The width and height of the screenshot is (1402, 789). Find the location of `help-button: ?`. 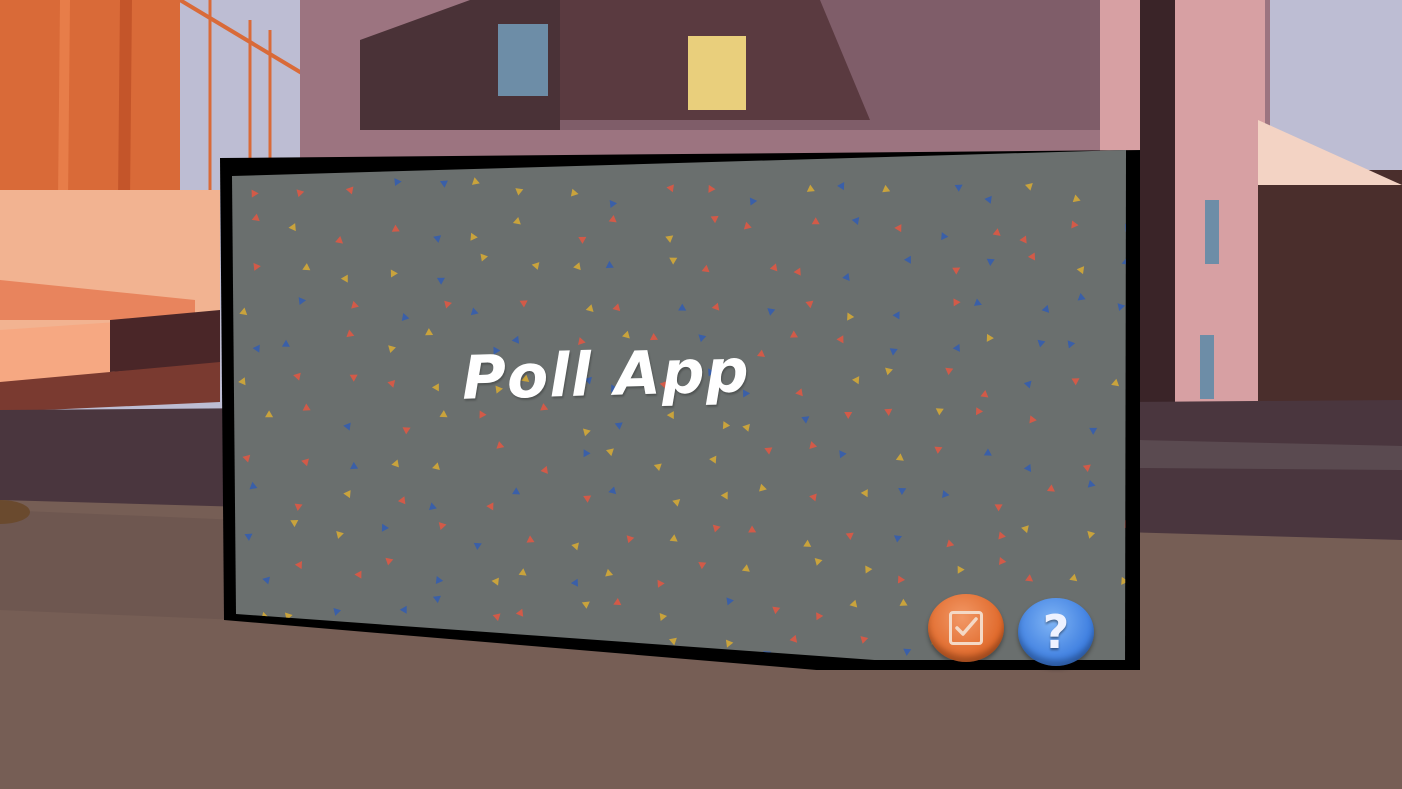

help-button: ? is located at coordinates (1056, 632).